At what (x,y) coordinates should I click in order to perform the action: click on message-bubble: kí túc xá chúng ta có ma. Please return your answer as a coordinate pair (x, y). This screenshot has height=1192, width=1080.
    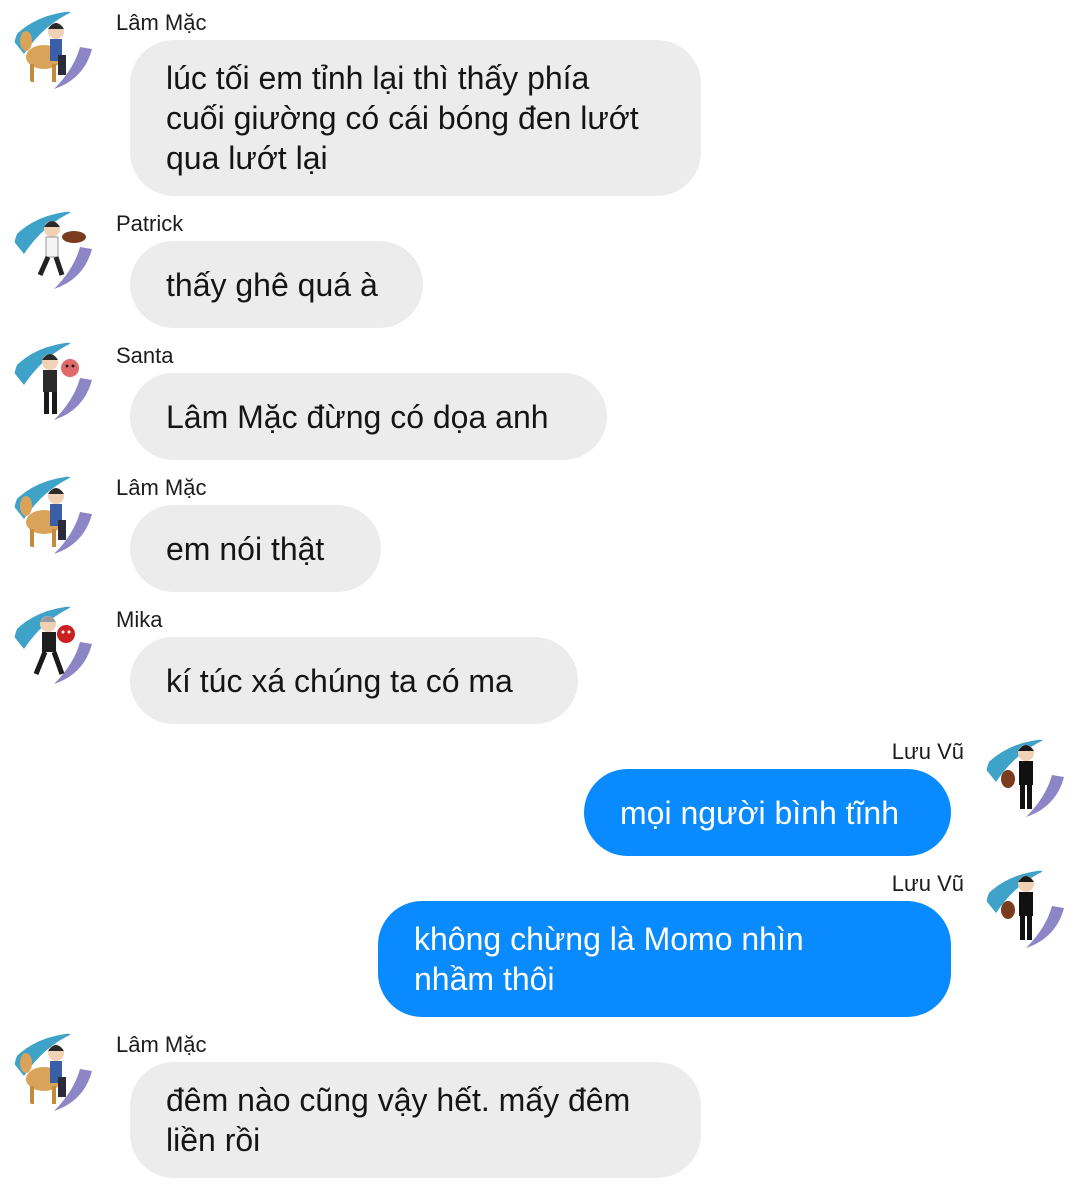
    Looking at the image, I should click on (354, 680).